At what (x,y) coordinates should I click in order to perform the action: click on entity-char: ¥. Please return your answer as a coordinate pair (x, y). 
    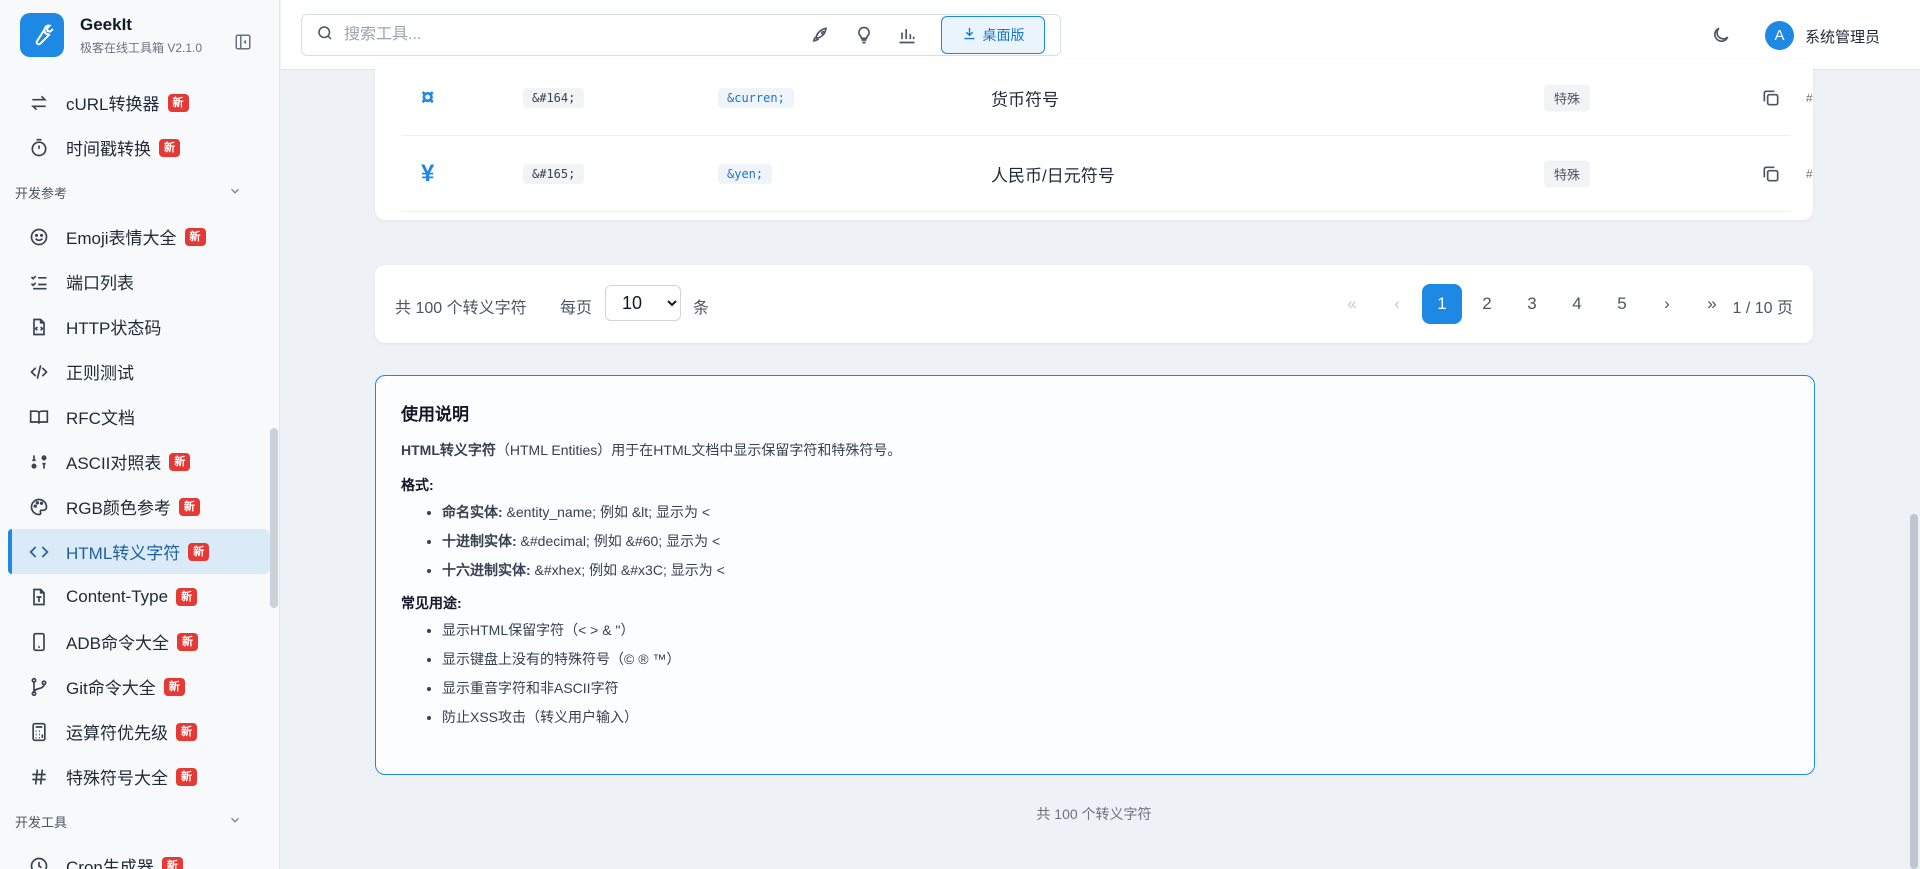
    Looking at the image, I should click on (428, 173).